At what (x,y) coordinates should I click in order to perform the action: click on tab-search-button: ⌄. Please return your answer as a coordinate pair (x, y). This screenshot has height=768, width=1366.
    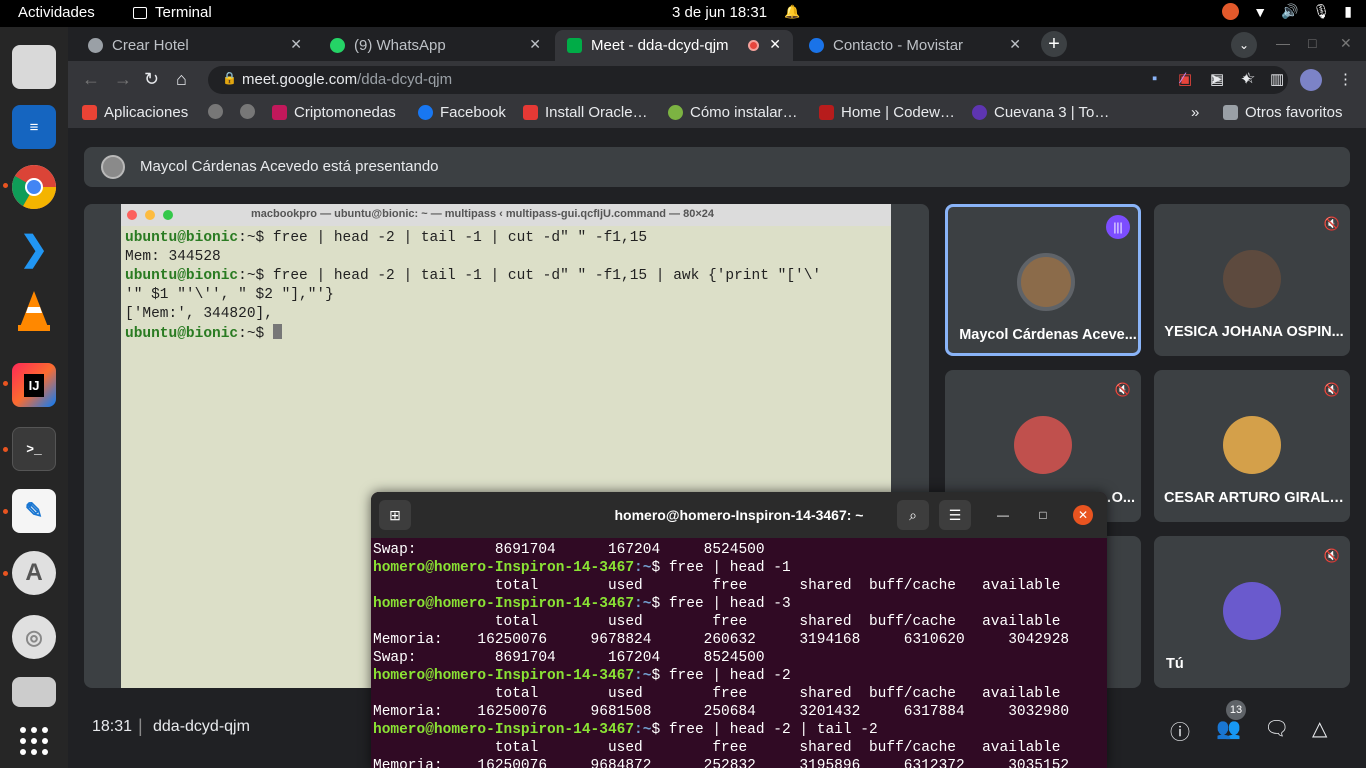
    Looking at the image, I should click on (1244, 45).